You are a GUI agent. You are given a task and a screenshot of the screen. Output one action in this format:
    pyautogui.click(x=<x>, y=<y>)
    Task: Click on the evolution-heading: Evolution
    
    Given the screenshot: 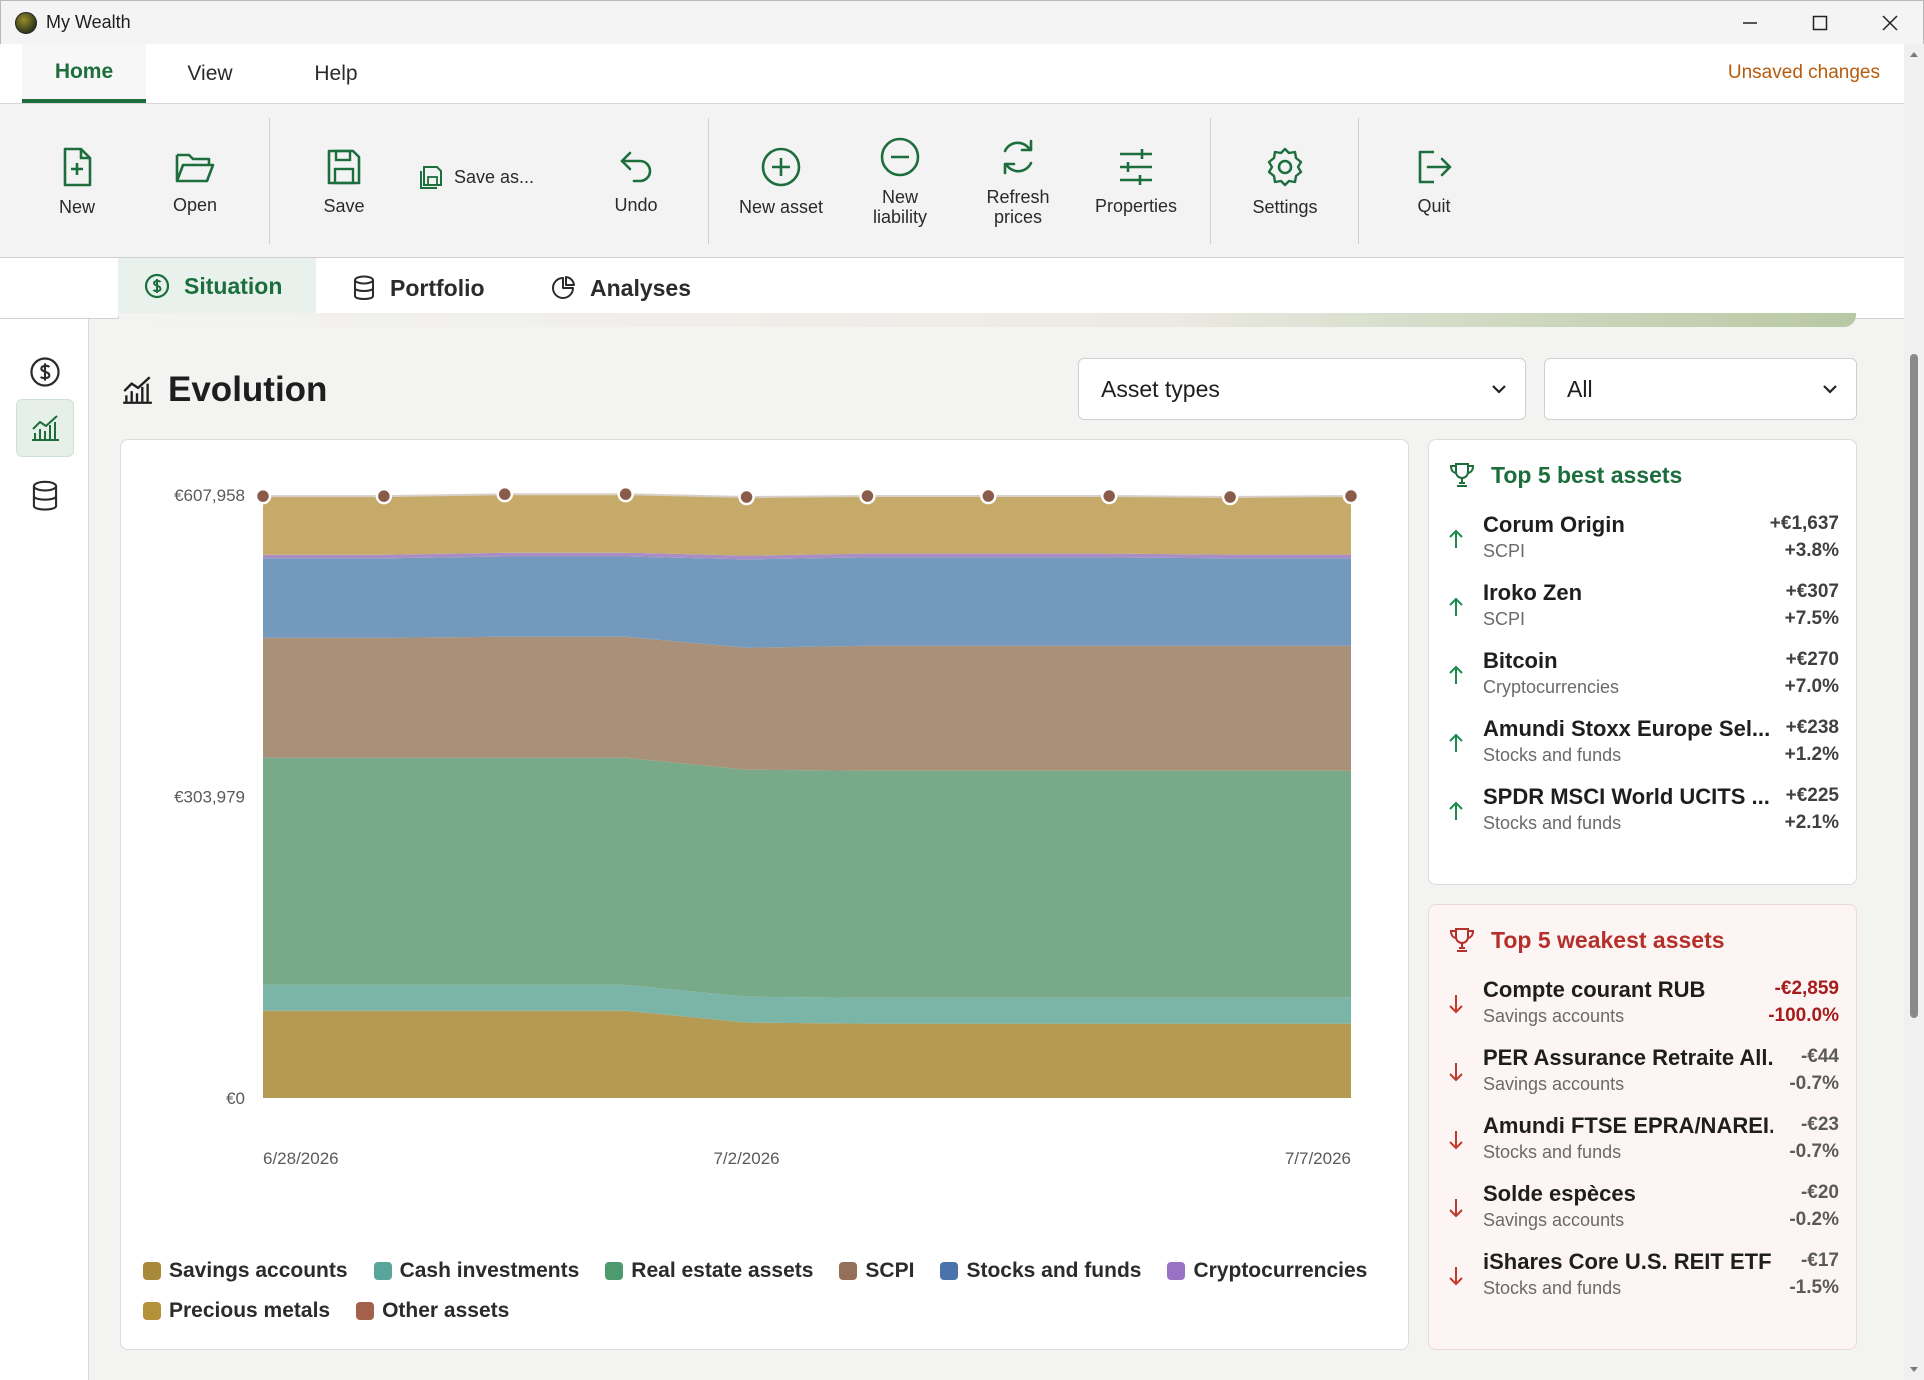 What is the action you would take?
    pyautogui.click(x=223, y=390)
    